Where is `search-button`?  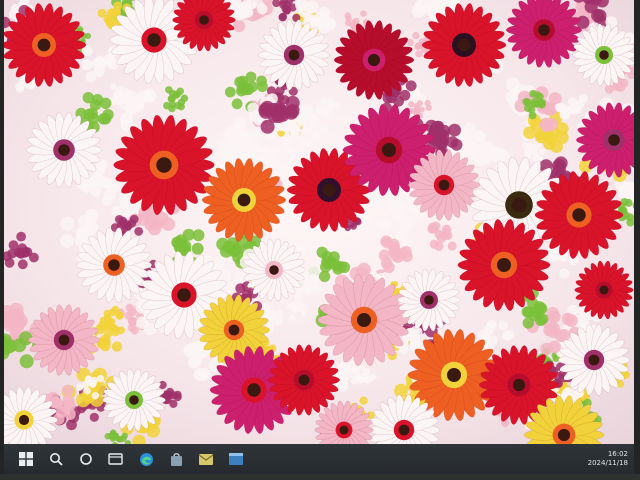
search-button is located at coordinates (56, 459).